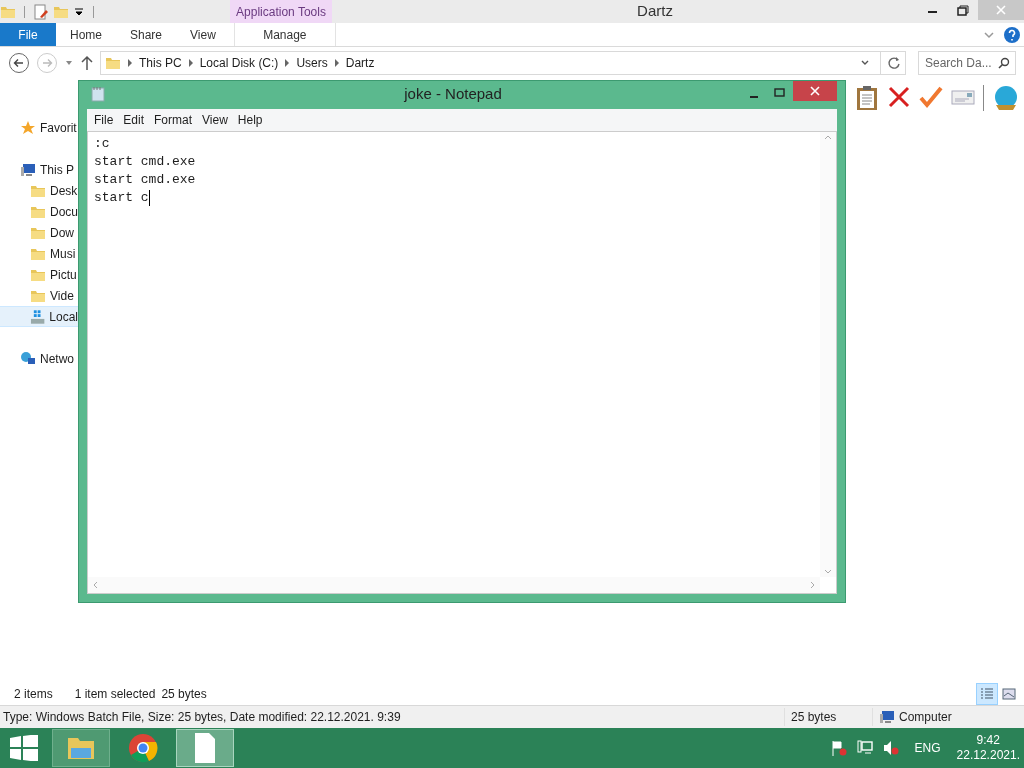  What do you see at coordinates (284, 34) in the screenshot?
I see `ribbon-tab: Manage` at bounding box center [284, 34].